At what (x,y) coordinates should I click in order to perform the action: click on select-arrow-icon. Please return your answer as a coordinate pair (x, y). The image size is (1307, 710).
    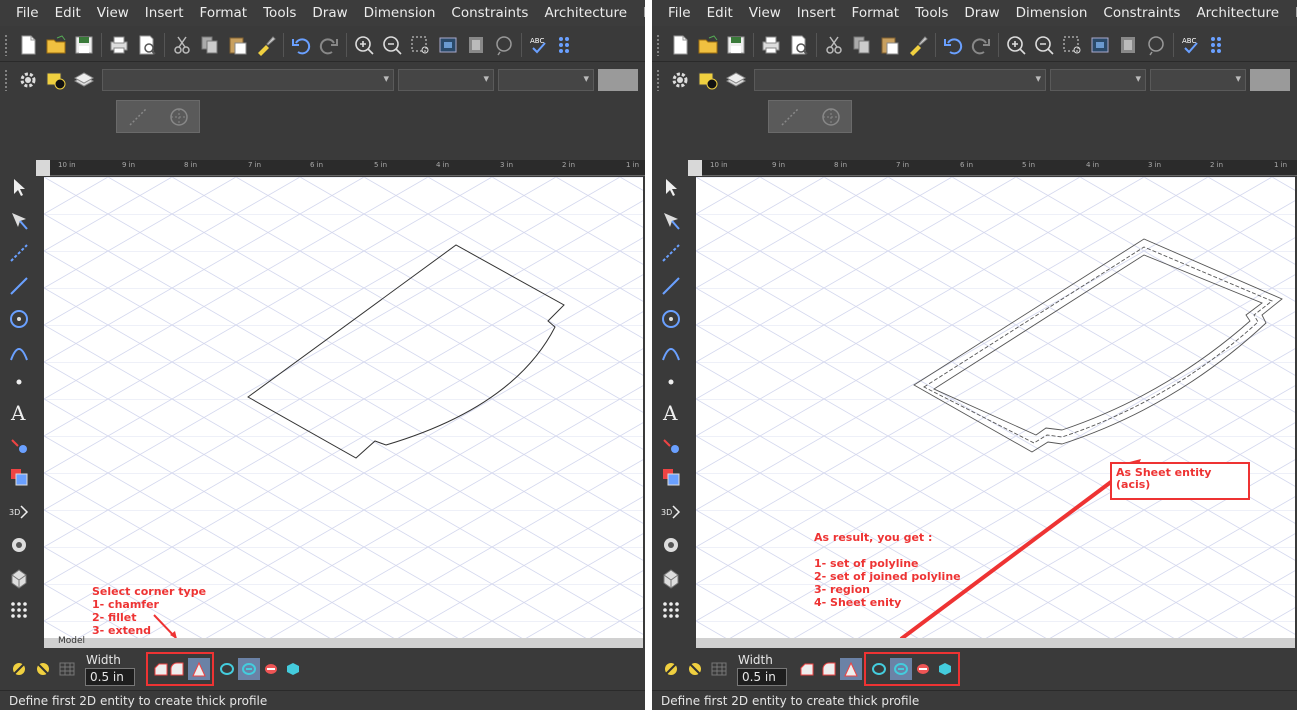
    Looking at the image, I should click on (19, 187).